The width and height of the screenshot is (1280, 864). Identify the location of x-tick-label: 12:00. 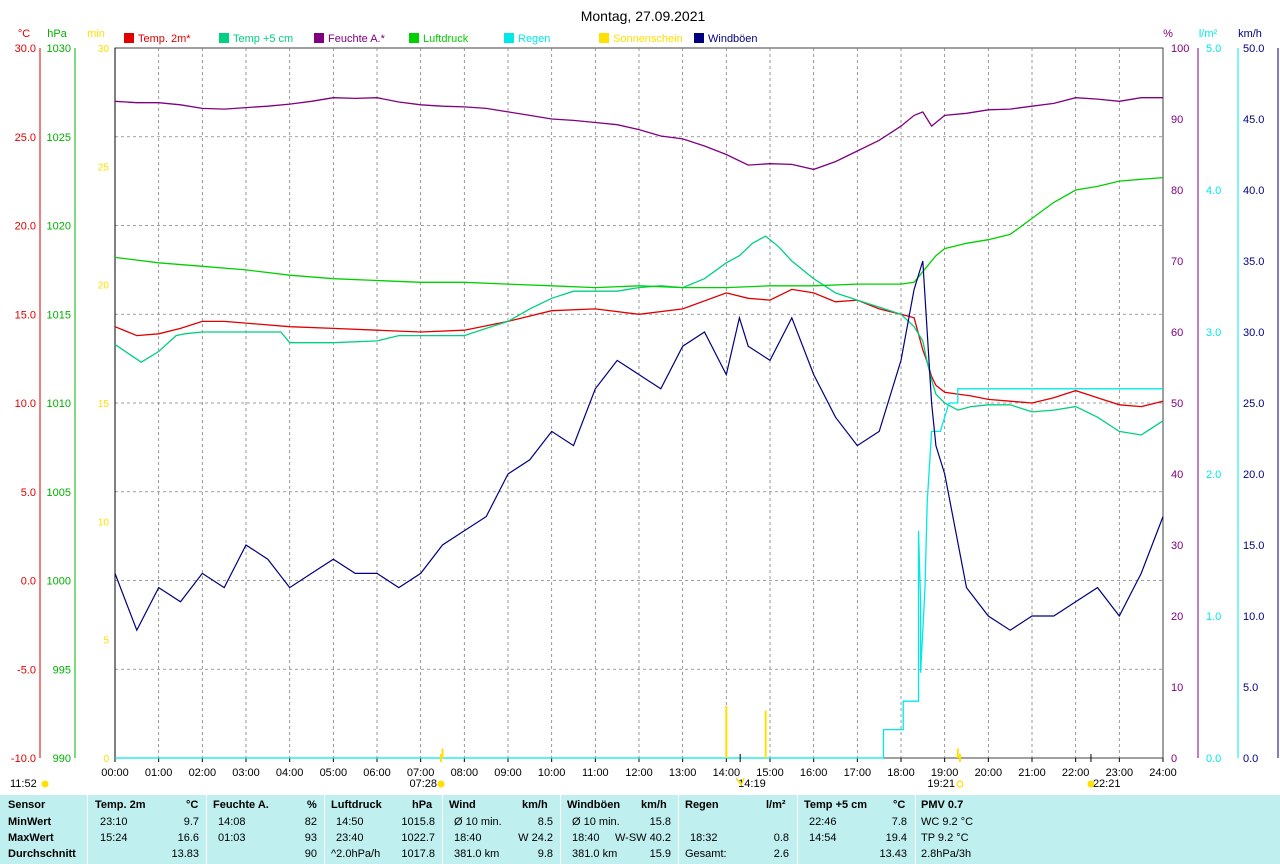
(639, 773).